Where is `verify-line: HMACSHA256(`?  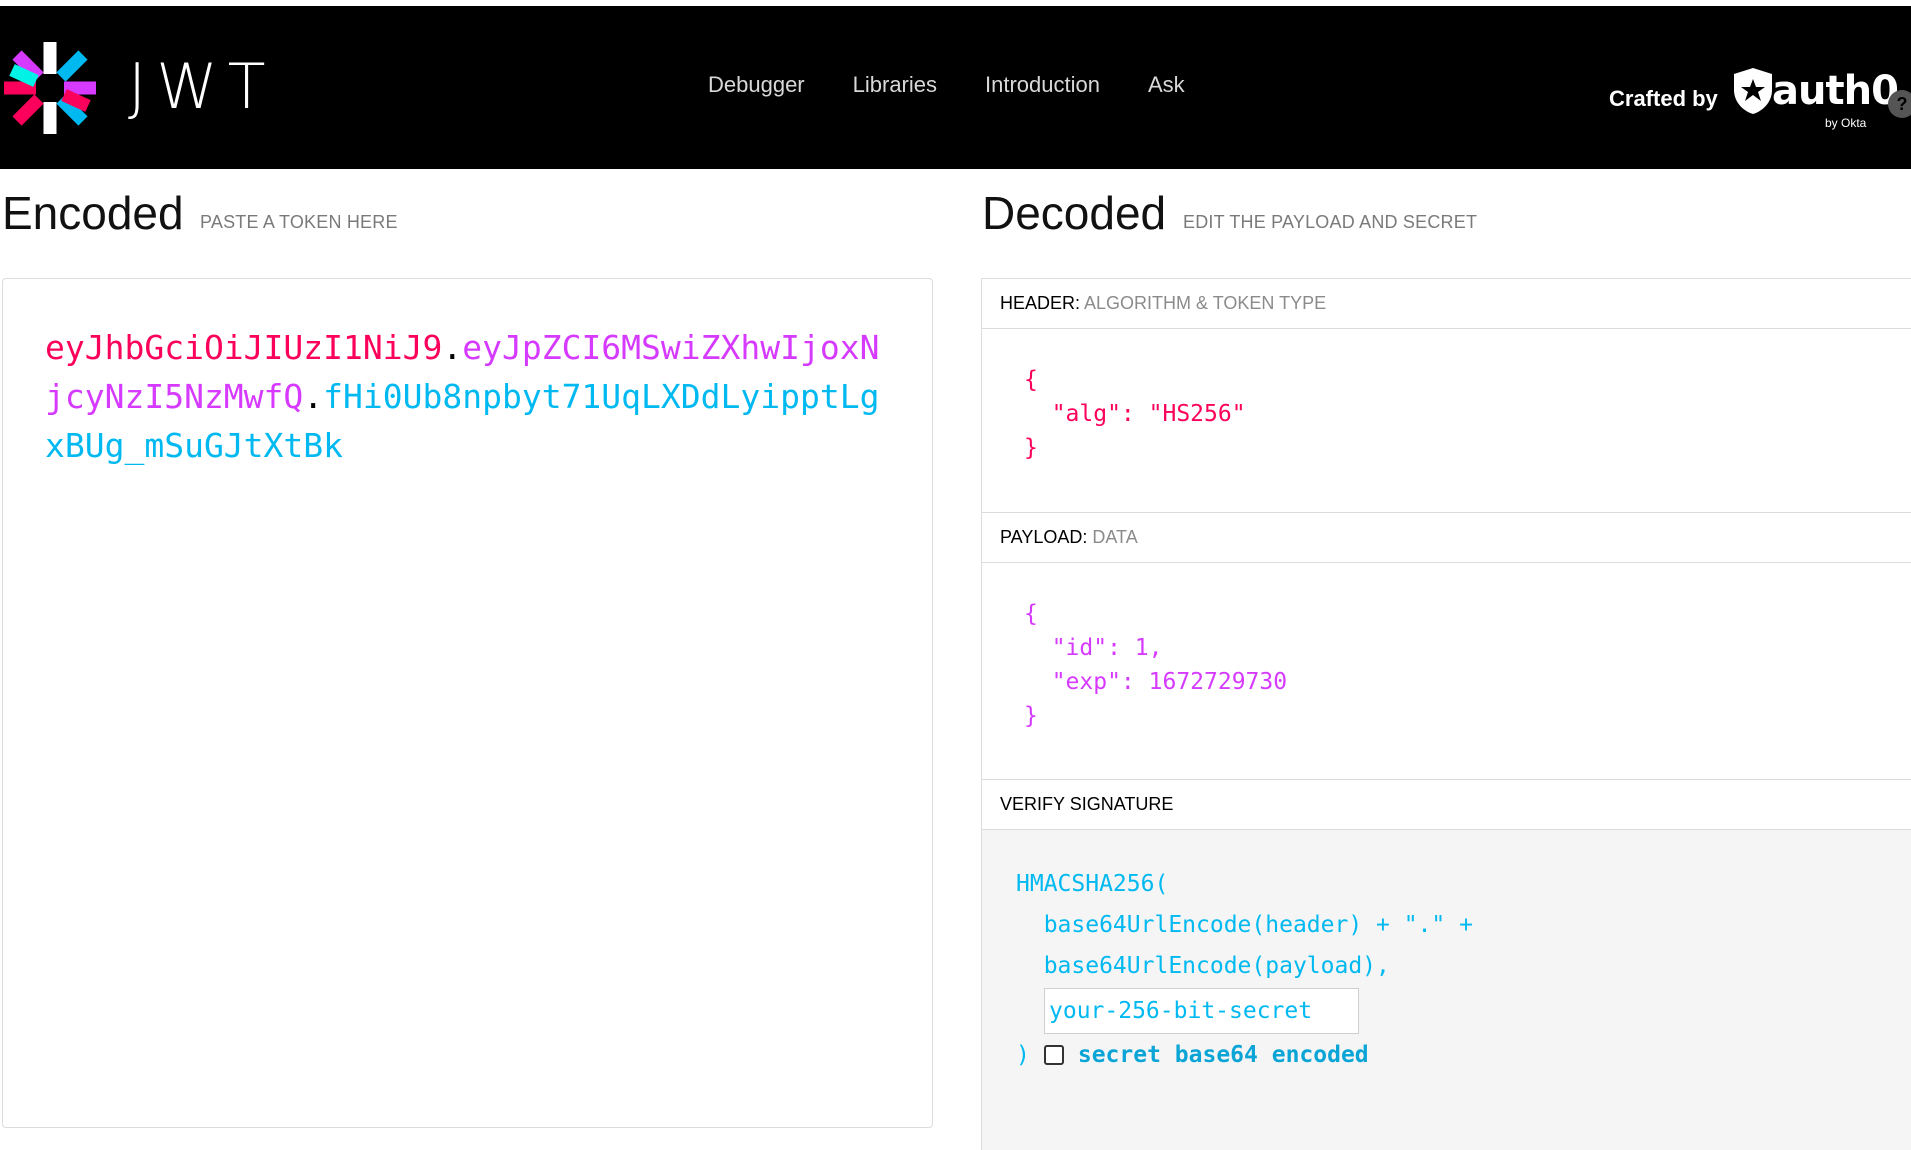
verify-line: HMACSHA256( is located at coordinates (1092, 884).